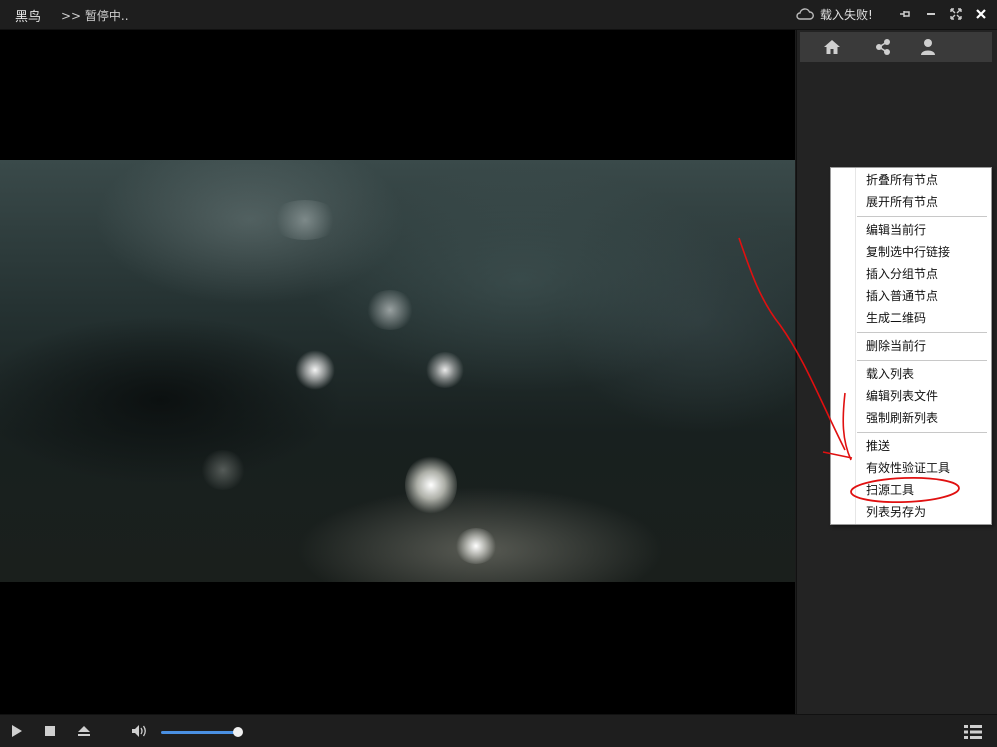  I want to click on close-button, so click(981, 14).